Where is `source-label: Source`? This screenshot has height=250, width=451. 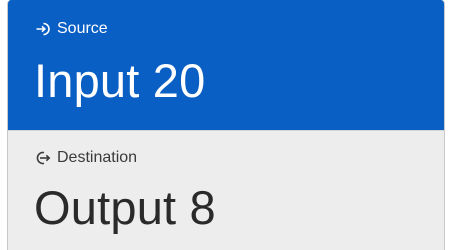 source-label: Source is located at coordinates (82, 28).